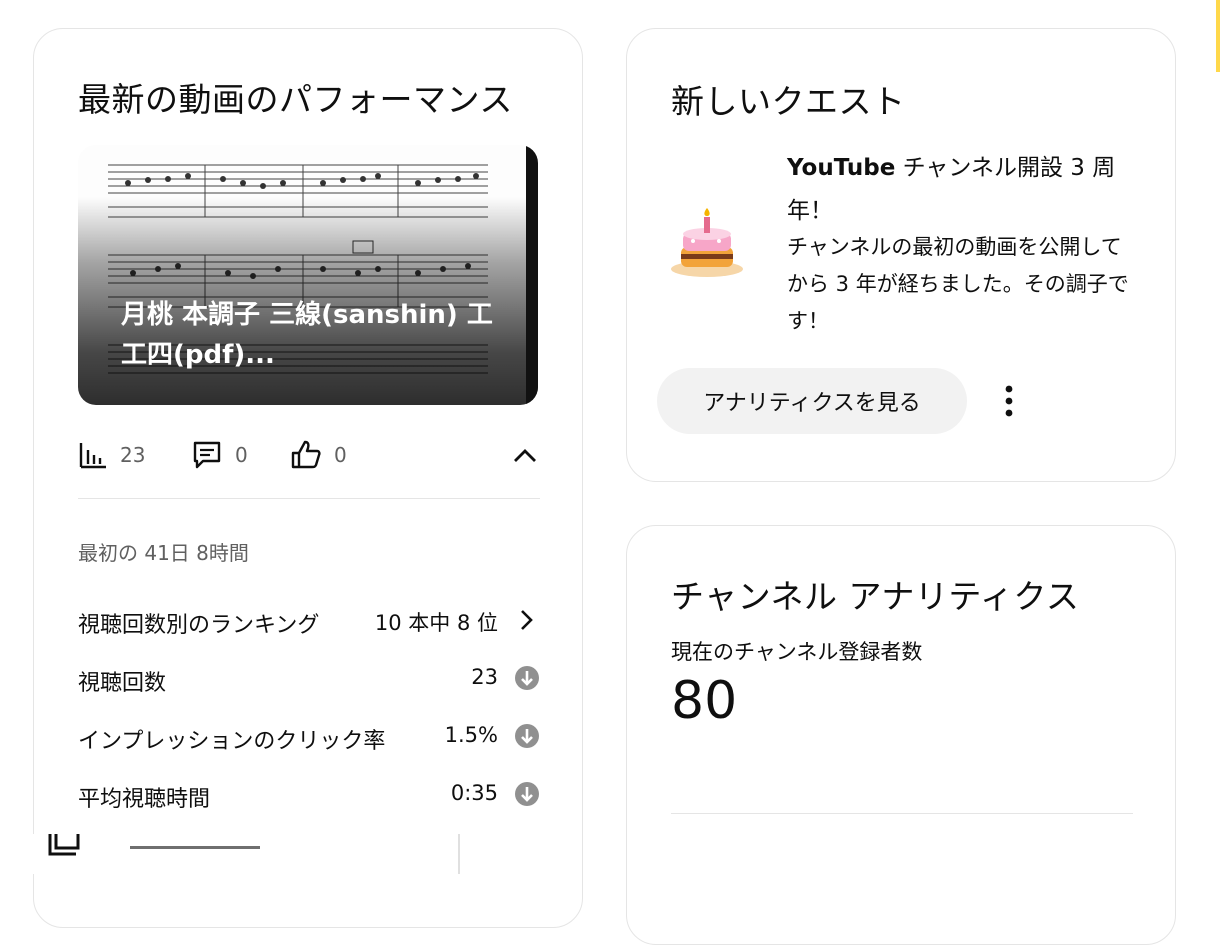  What do you see at coordinates (471, 735) in the screenshot?
I see `metric-value: 1.5%` at bounding box center [471, 735].